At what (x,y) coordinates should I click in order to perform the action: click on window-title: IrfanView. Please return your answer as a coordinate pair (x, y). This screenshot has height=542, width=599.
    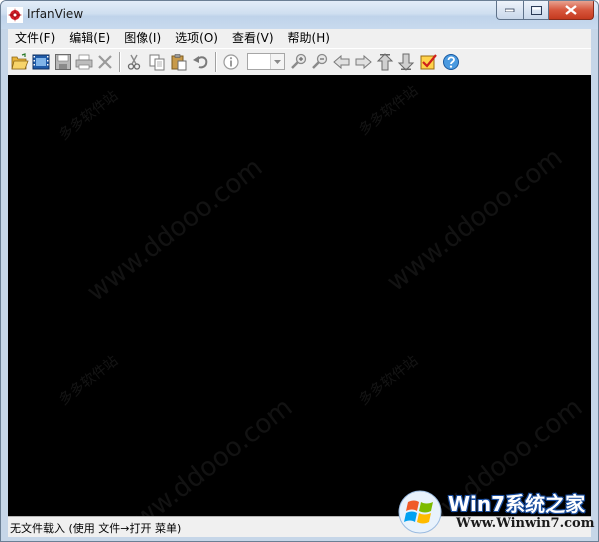
    Looking at the image, I should click on (55, 14).